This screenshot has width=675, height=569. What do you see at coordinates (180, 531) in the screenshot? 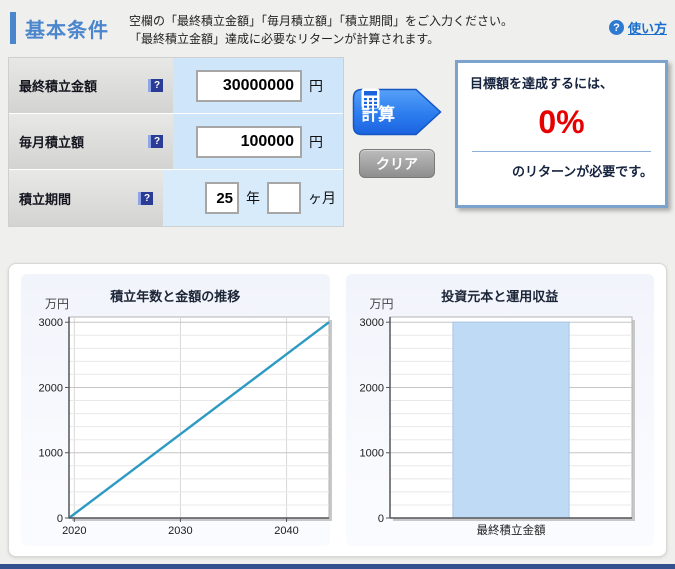
I see `svg-text: 2030` at bounding box center [180, 531].